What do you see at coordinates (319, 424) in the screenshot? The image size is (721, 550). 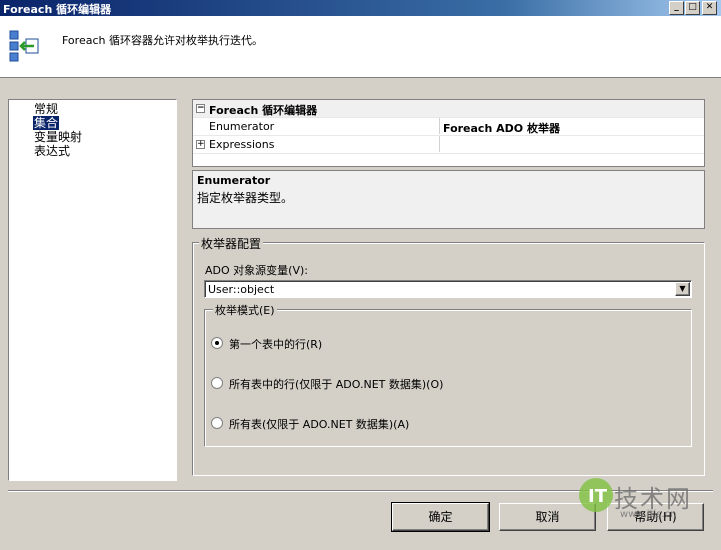 I see `radio-label: 所有表(仅限于 ADO.NET 数据集)(A)` at bounding box center [319, 424].